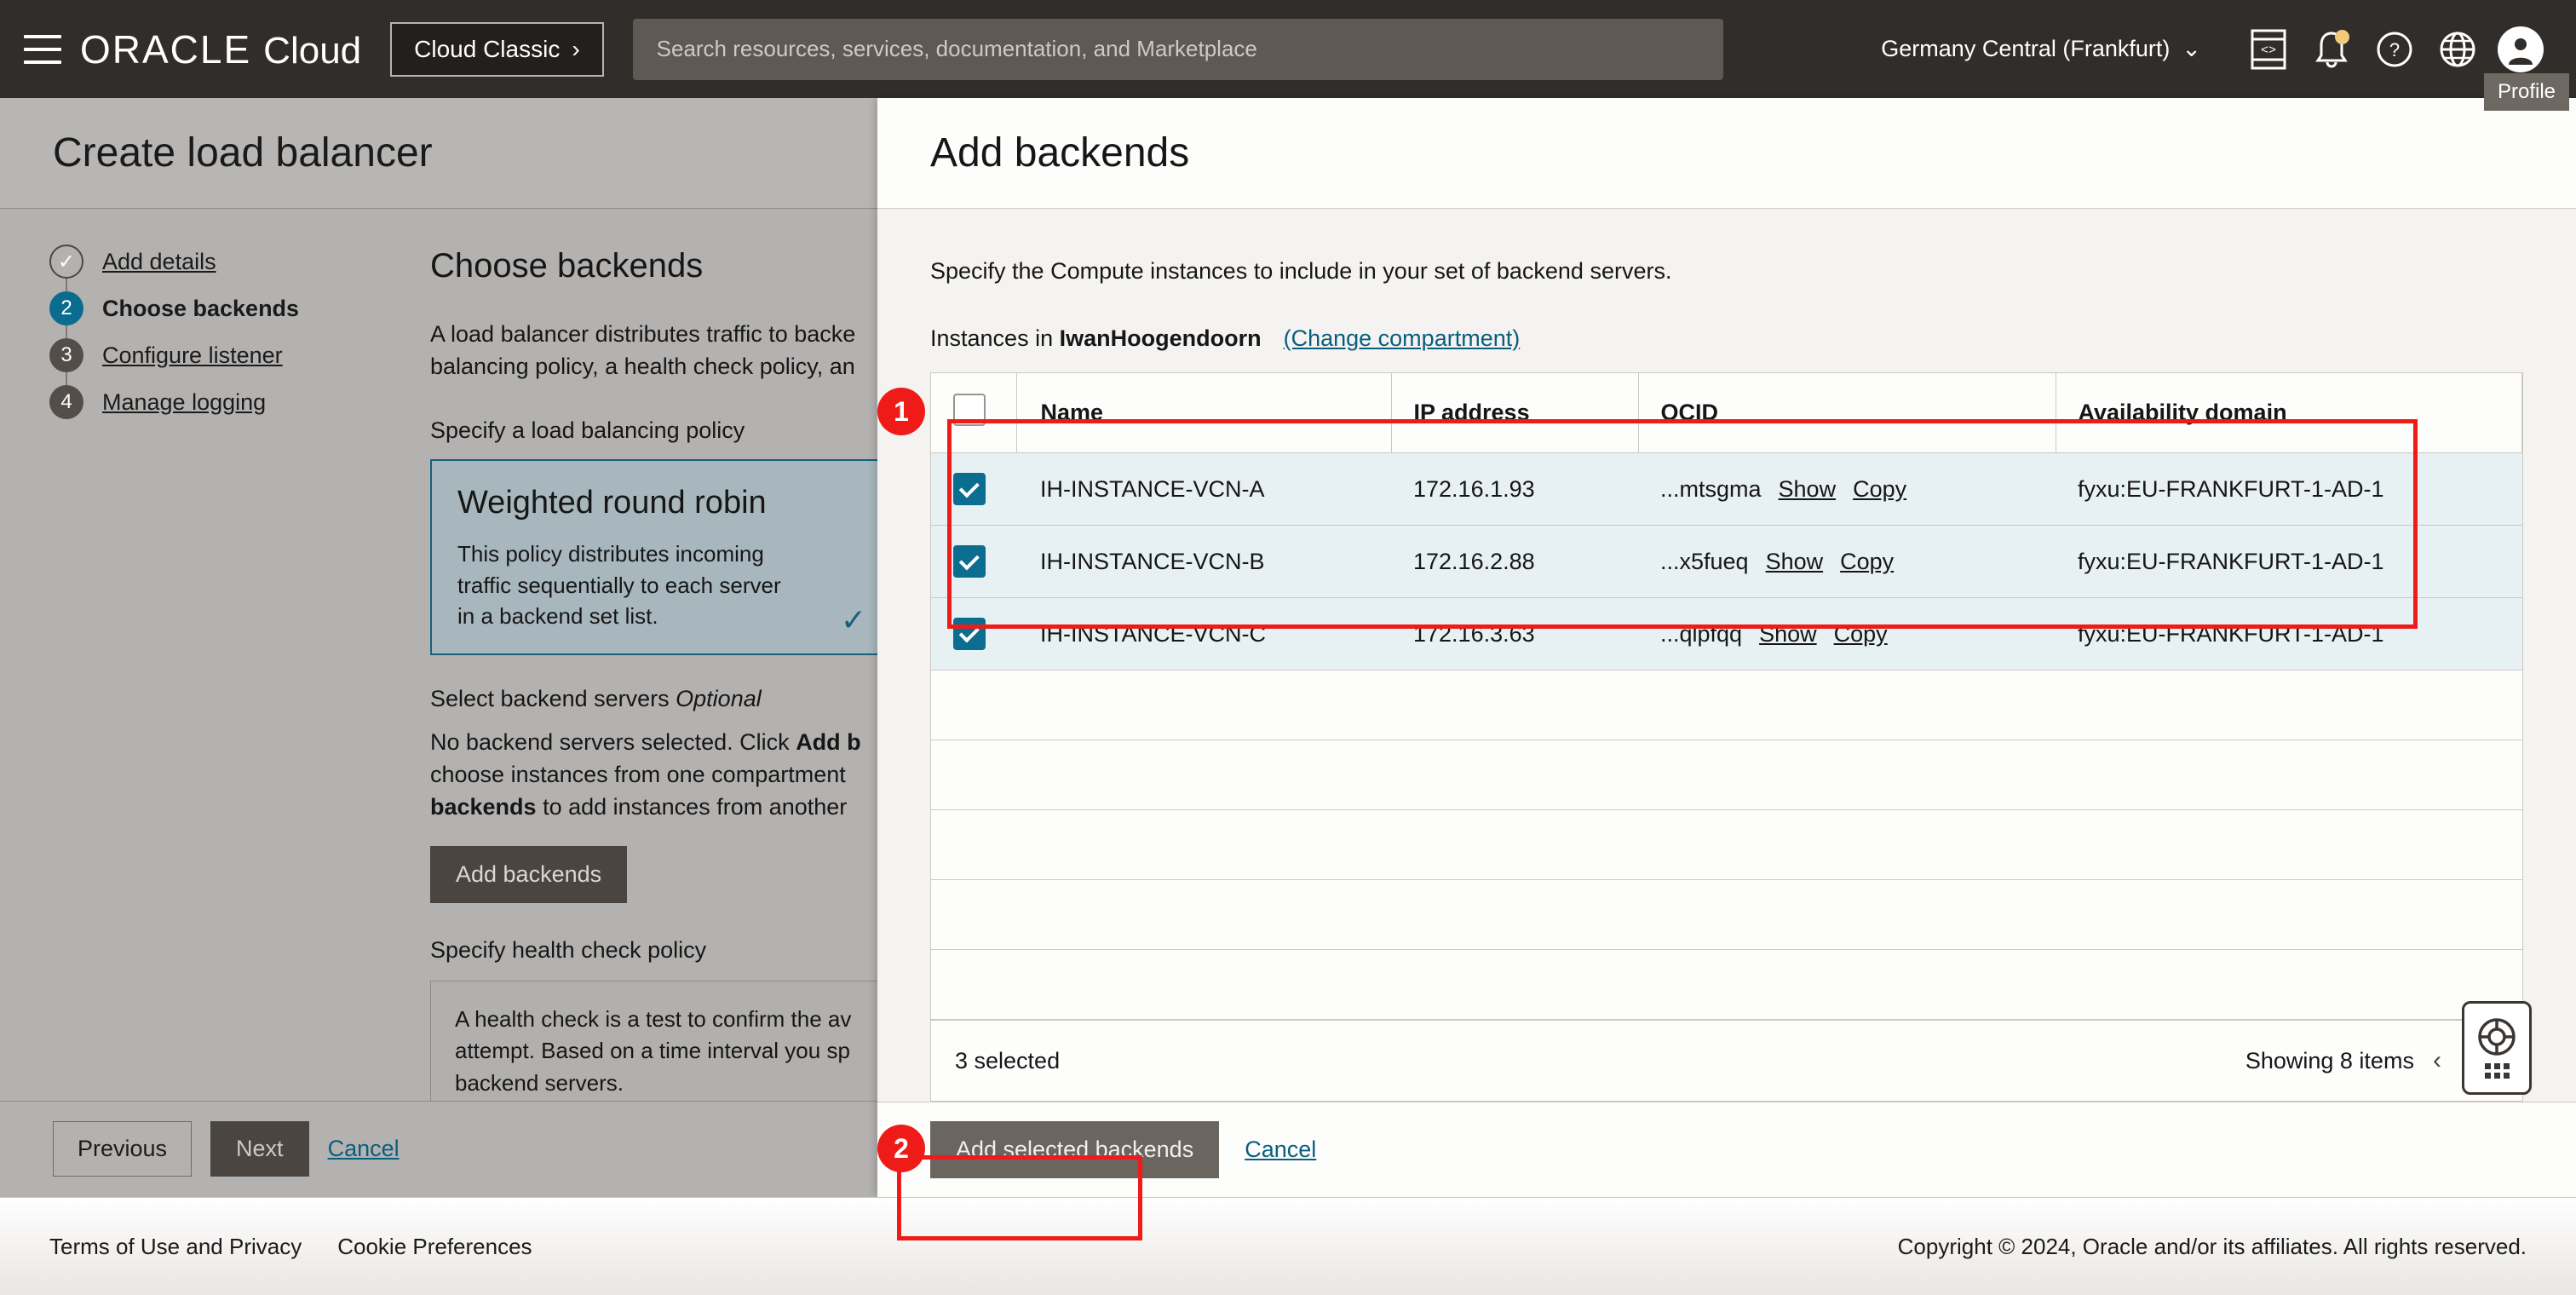  I want to click on cookie-preferences-link: Cookie Preferences, so click(434, 1247).